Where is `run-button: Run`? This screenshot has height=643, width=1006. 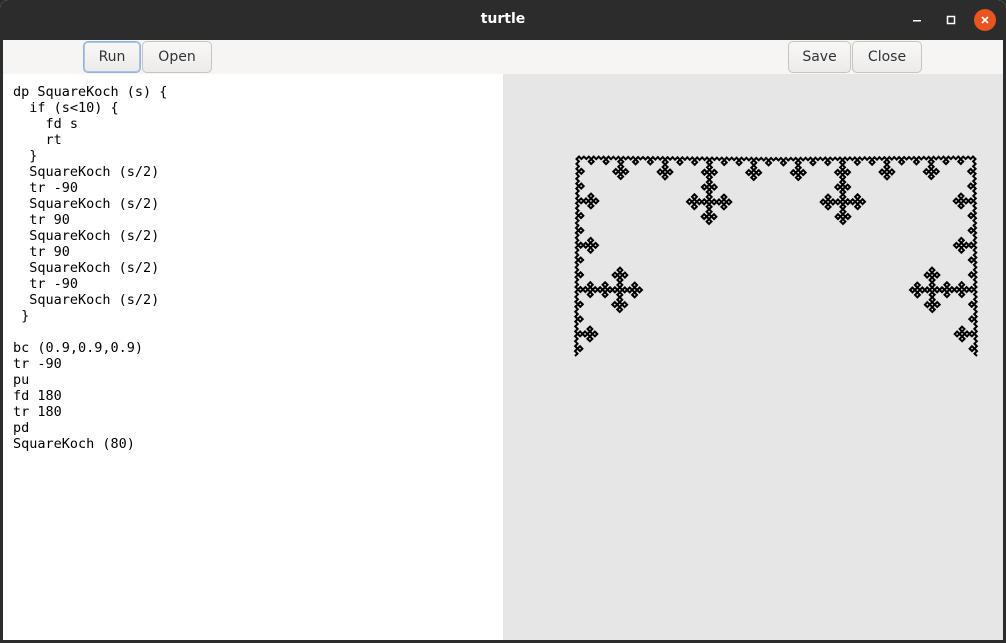 run-button: Run is located at coordinates (112, 57).